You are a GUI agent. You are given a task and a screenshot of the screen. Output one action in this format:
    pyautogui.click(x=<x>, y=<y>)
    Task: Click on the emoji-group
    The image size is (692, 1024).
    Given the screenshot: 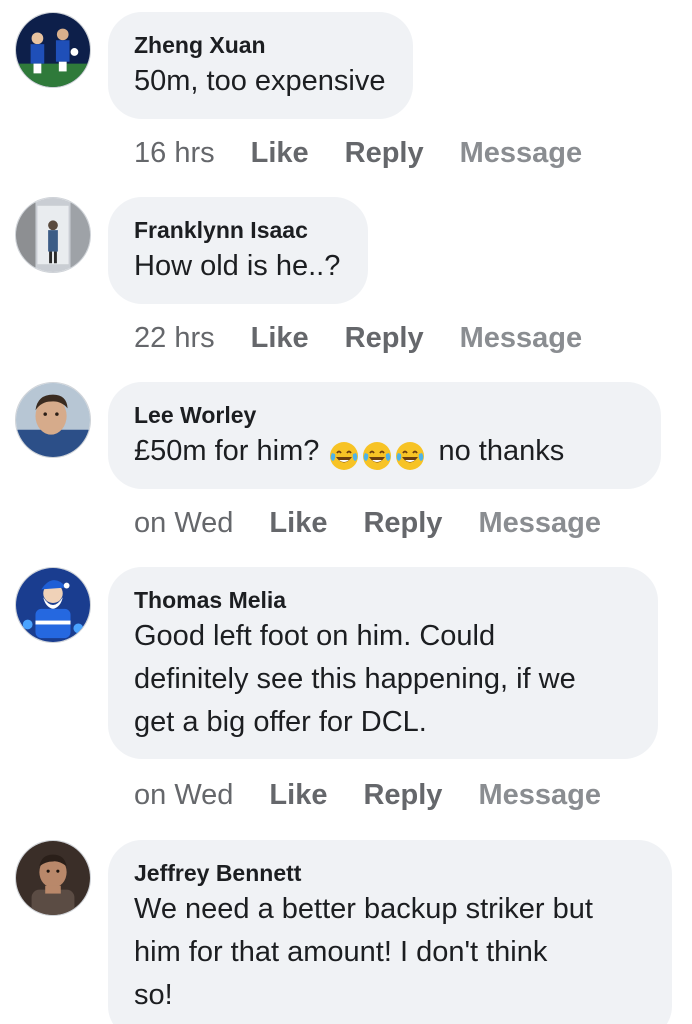 What is the action you would take?
    pyautogui.click(x=378, y=455)
    